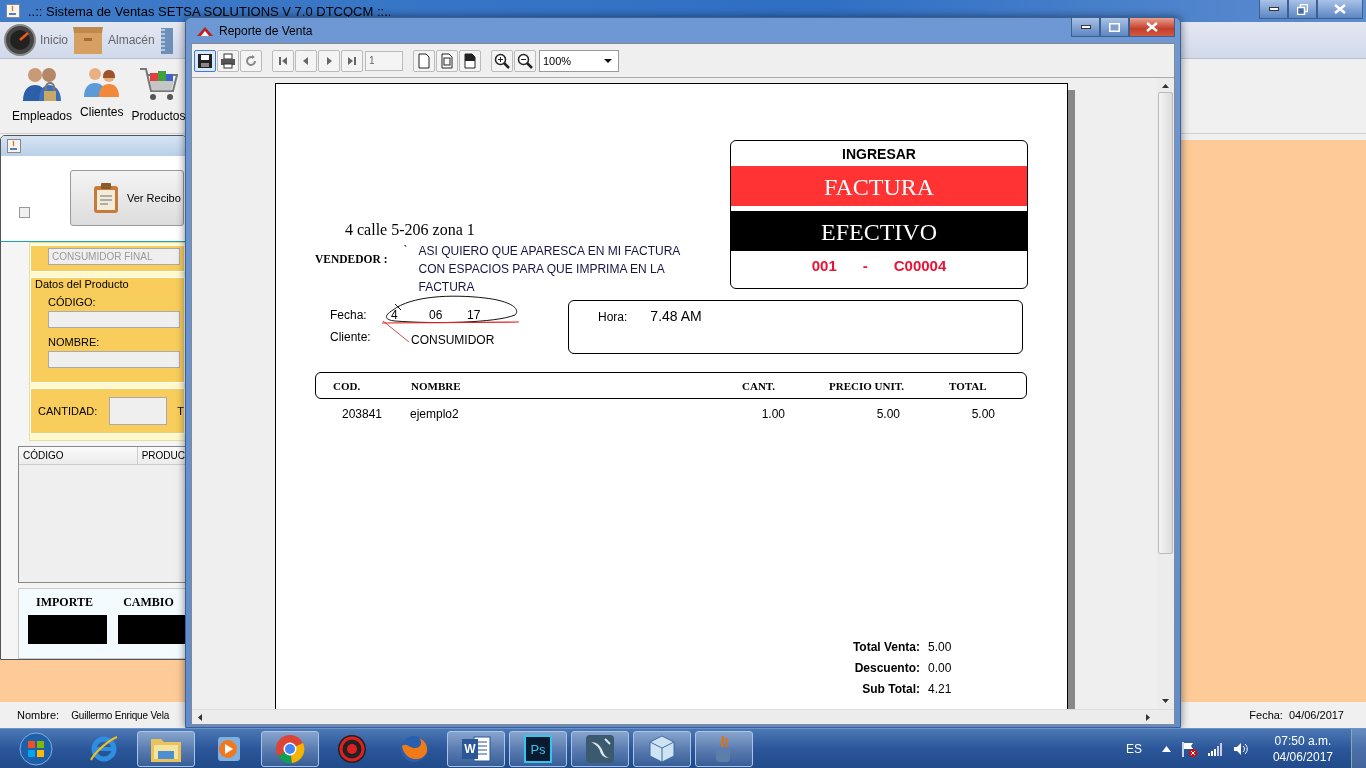 The width and height of the screenshot is (1366, 768). What do you see at coordinates (102, 92) in the screenshot?
I see `toolbar-button: Clientes` at bounding box center [102, 92].